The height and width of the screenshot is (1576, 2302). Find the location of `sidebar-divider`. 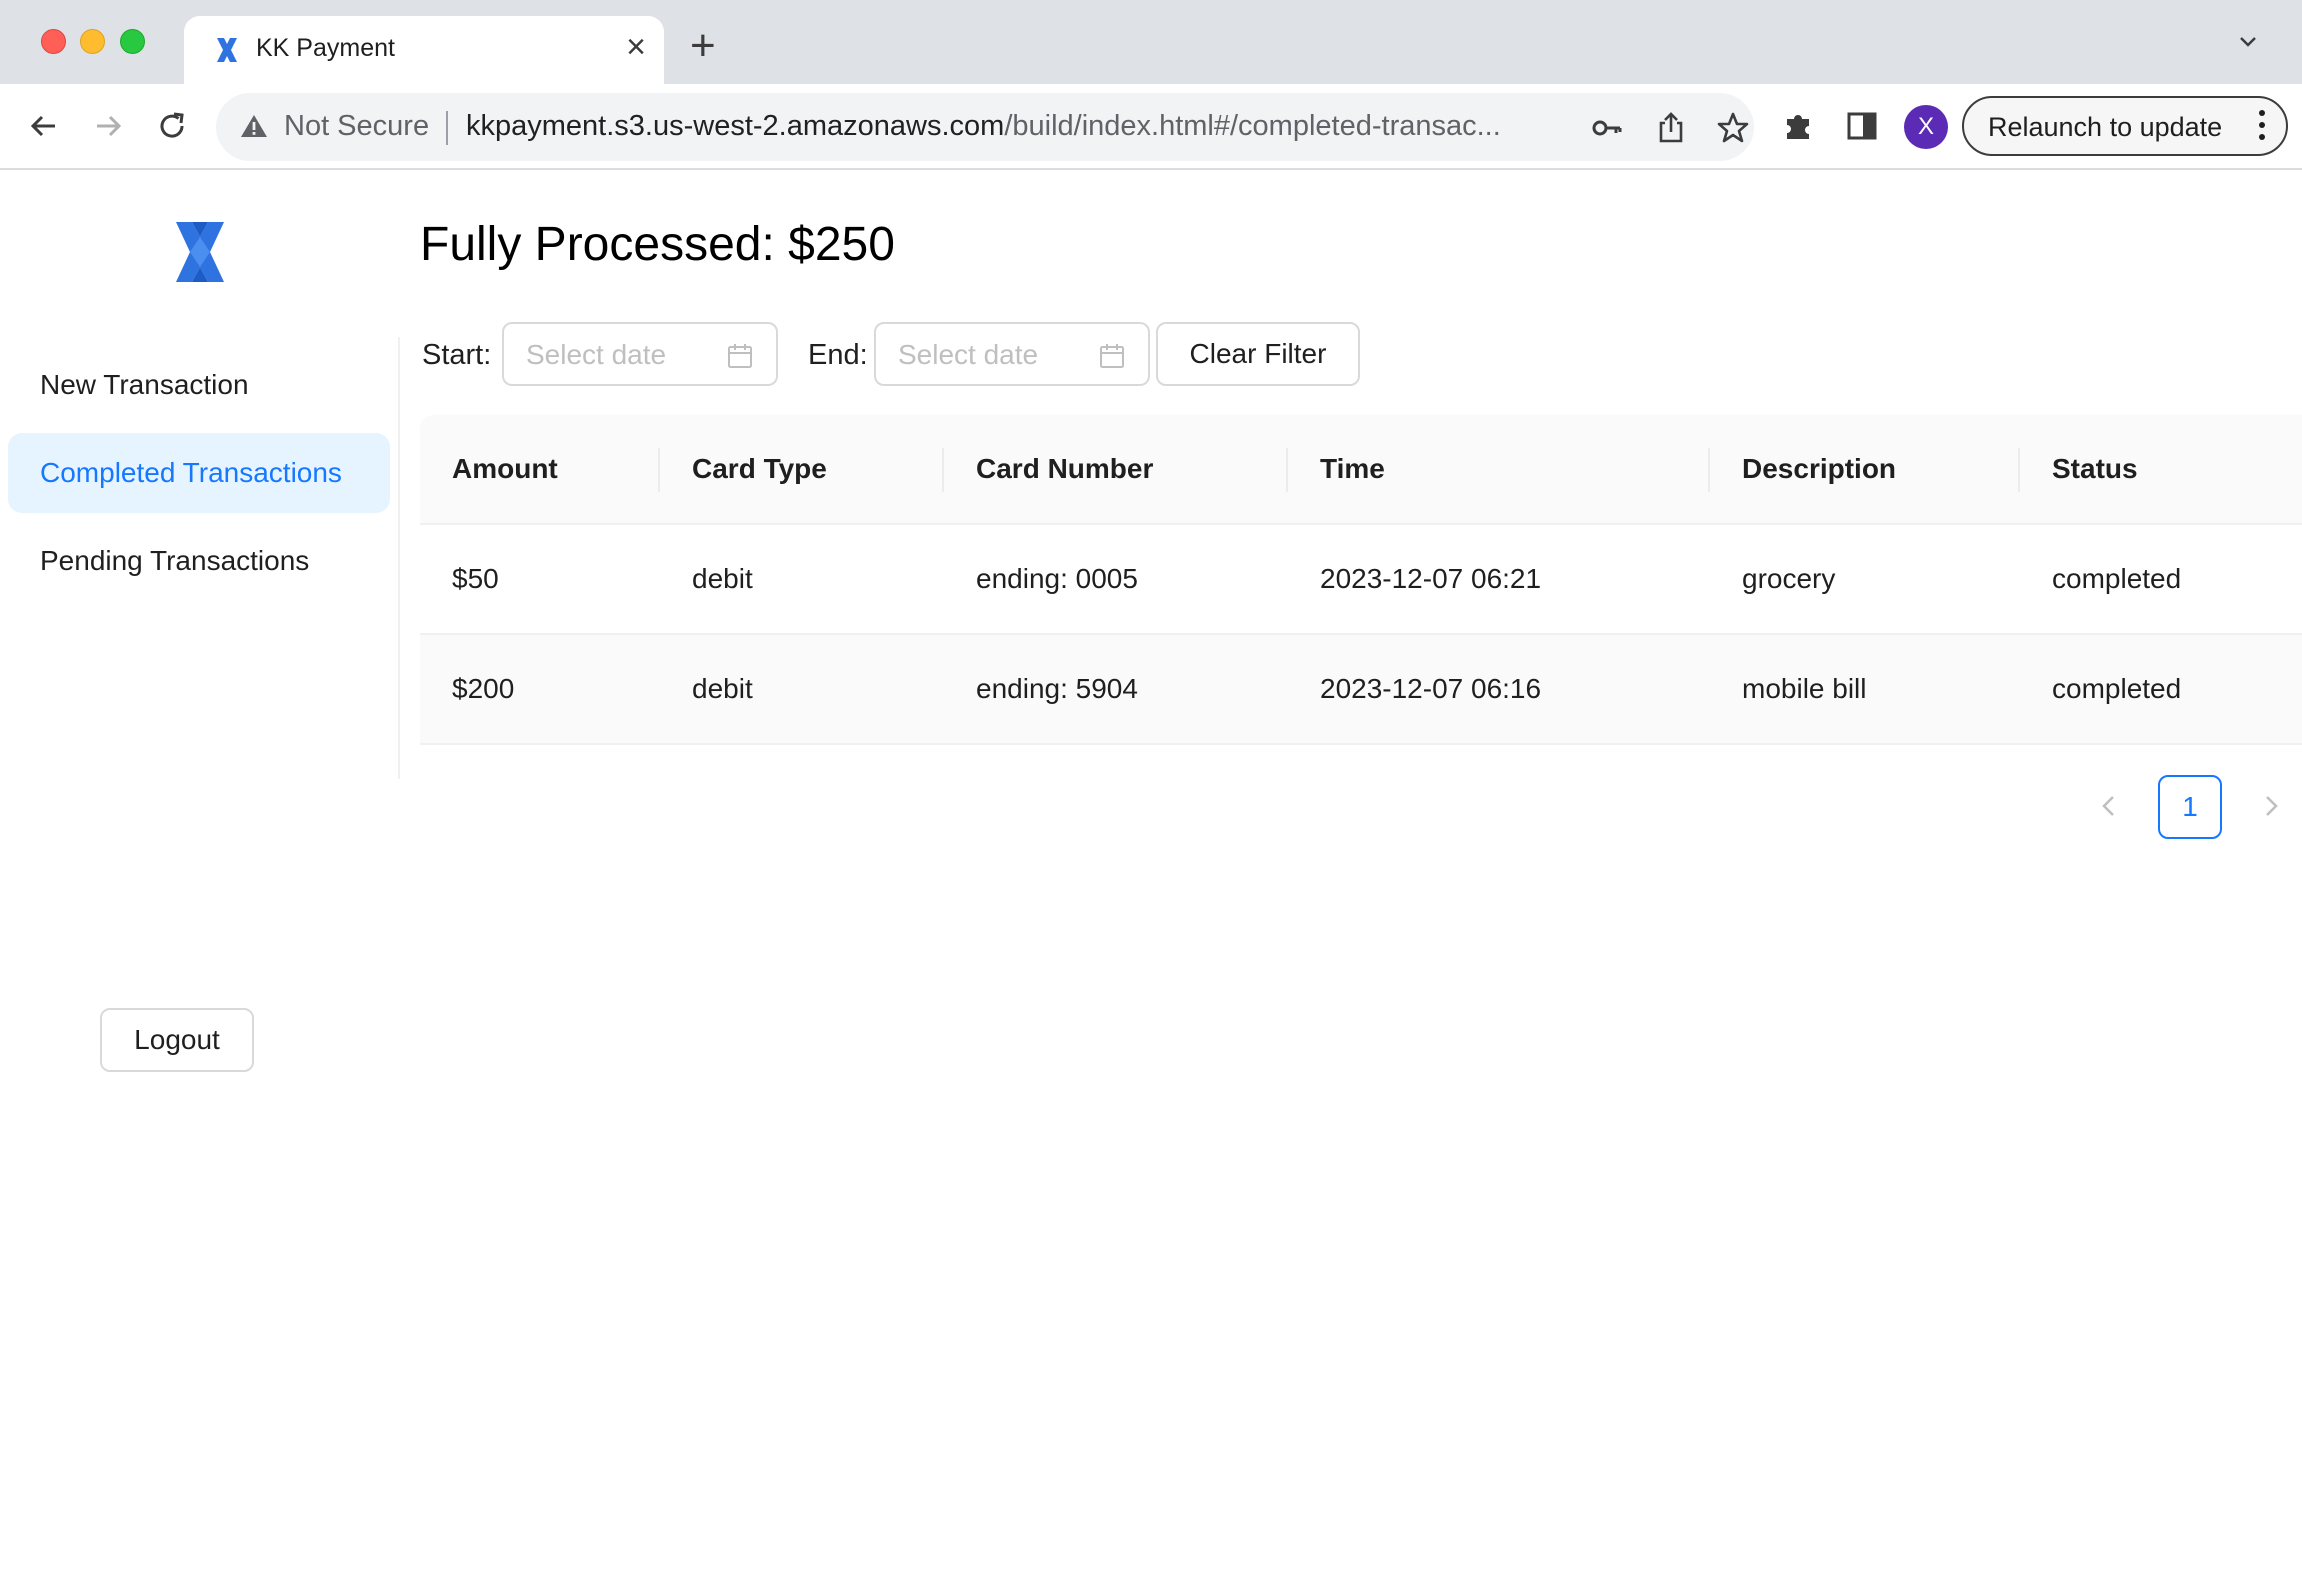

sidebar-divider is located at coordinates (399, 558).